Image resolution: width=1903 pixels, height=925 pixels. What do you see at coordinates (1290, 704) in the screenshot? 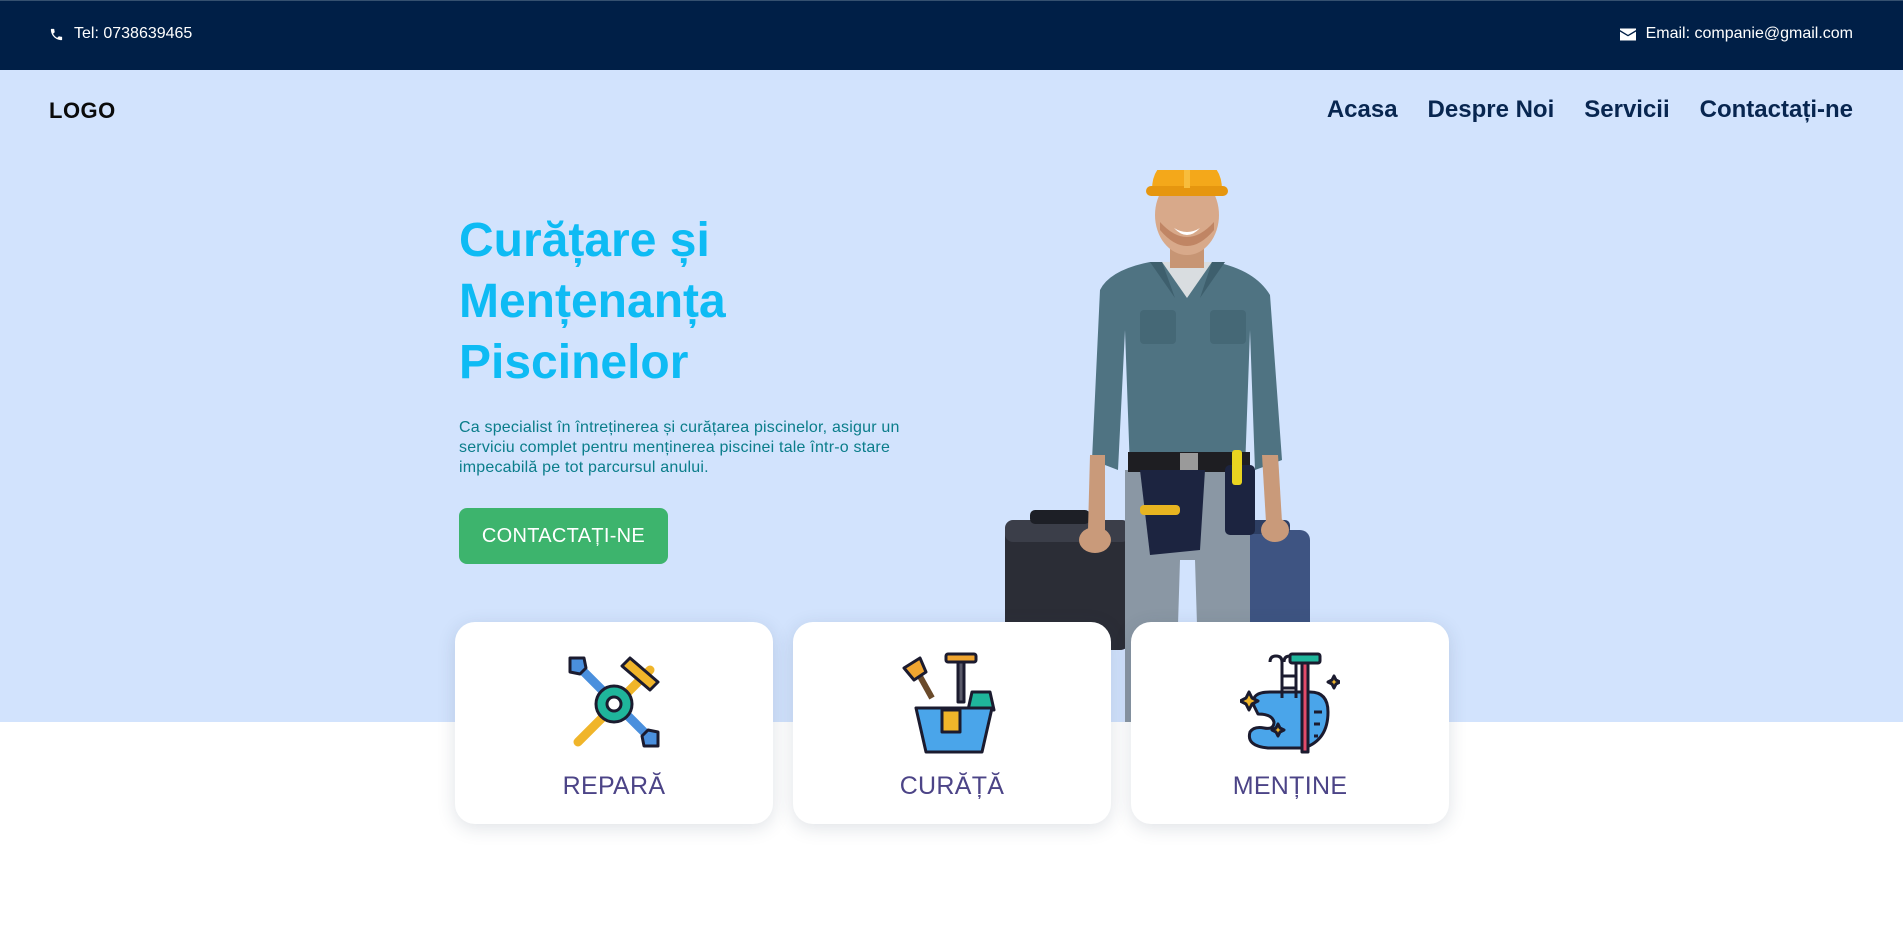
I see `pool-maintenance-icon` at bounding box center [1290, 704].